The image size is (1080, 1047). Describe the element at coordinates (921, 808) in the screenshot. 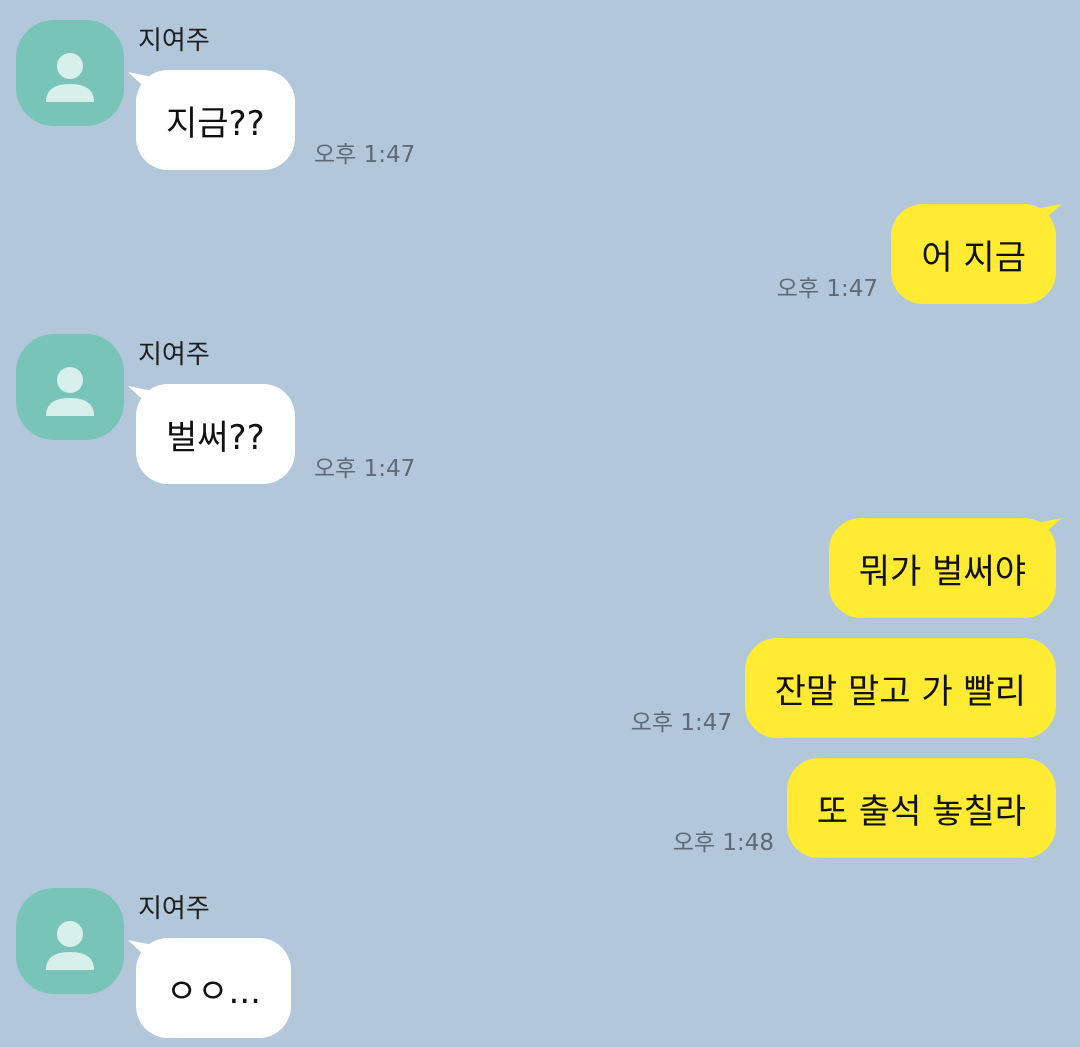

I see `outgoing-message-bubble: 또 출석 놓칠라` at that location.